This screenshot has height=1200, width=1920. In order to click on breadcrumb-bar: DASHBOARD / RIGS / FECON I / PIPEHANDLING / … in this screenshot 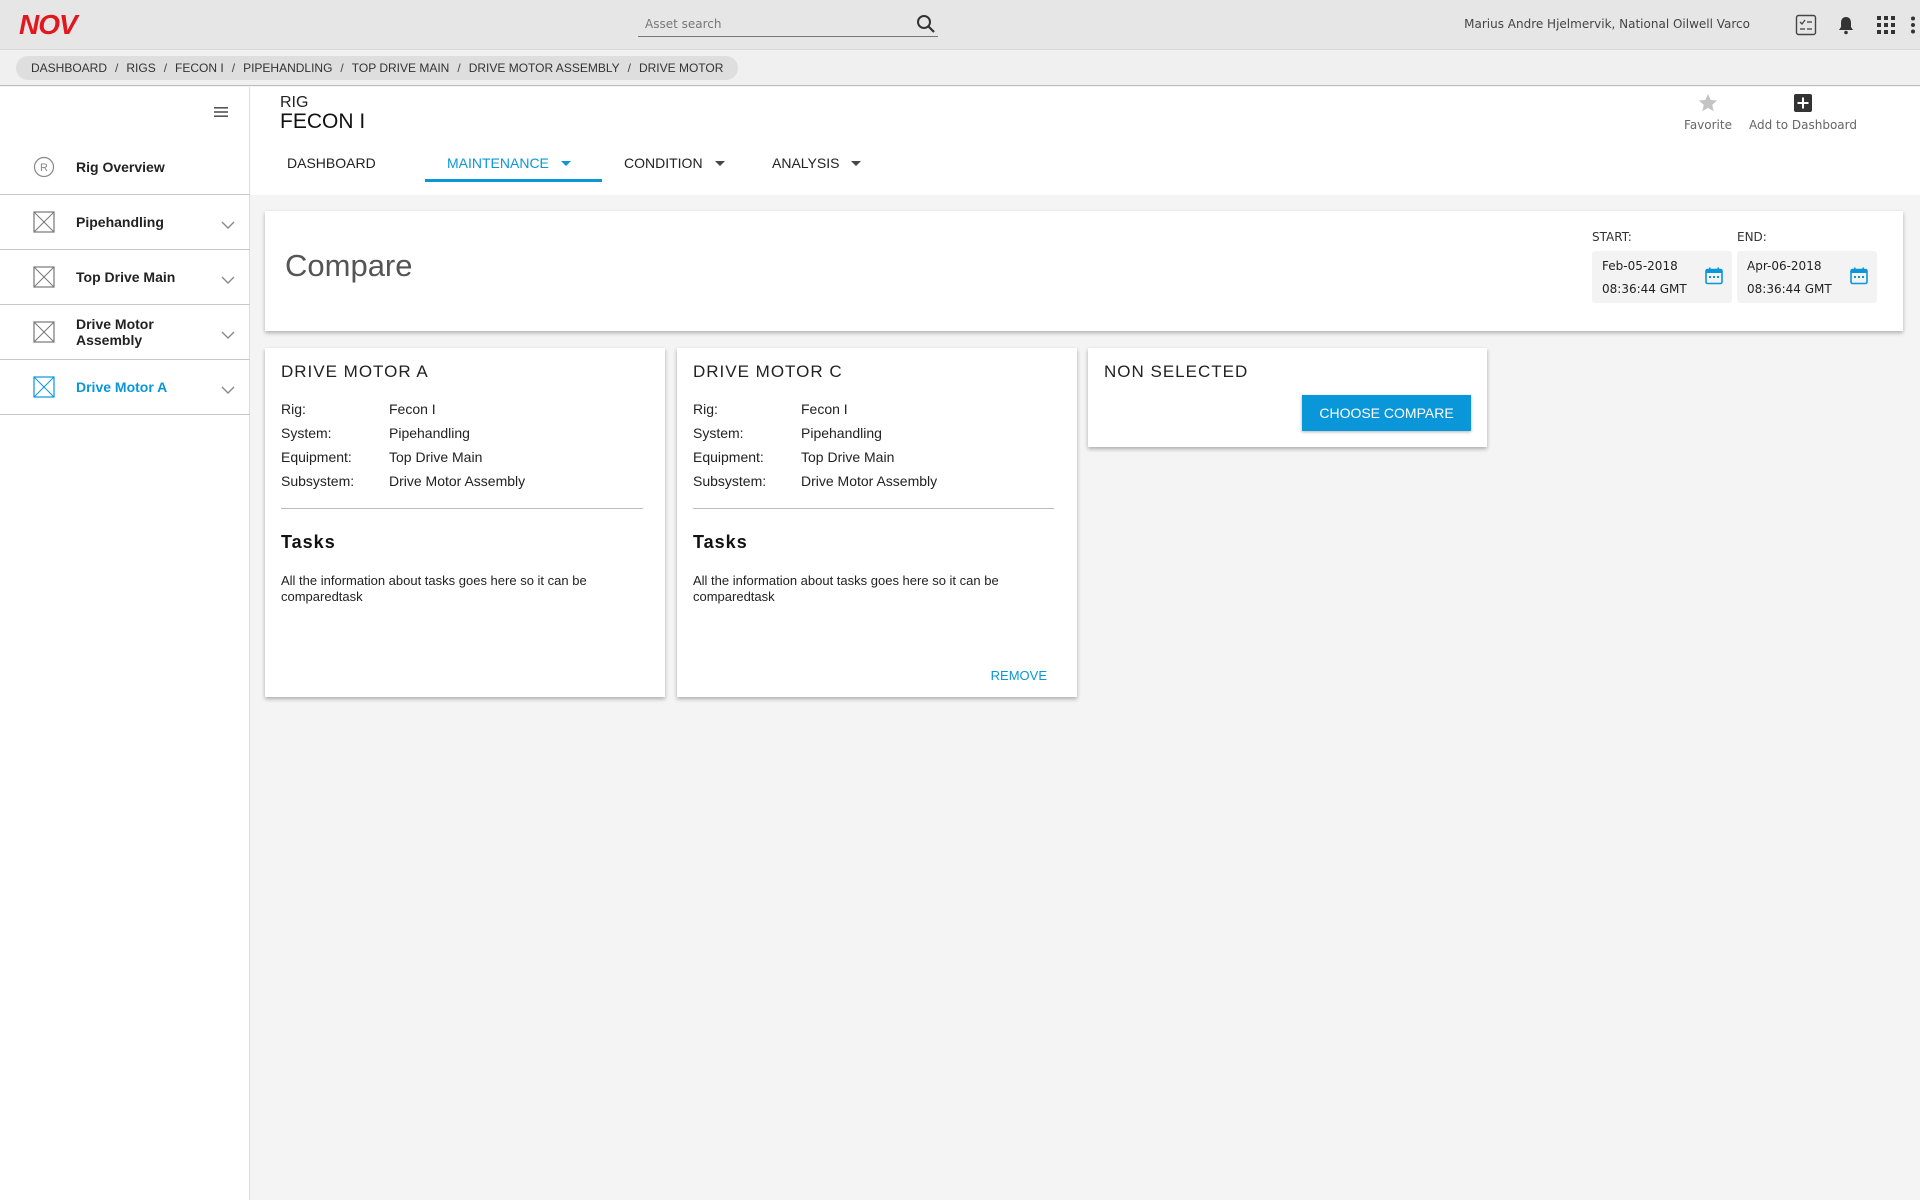, I will do `click(960, 68)`.